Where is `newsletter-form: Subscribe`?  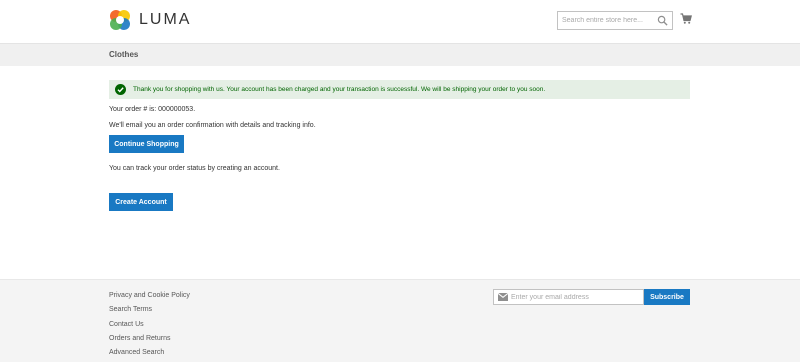 newsletter-form: Subscribe is located at coordinates (591, 297).